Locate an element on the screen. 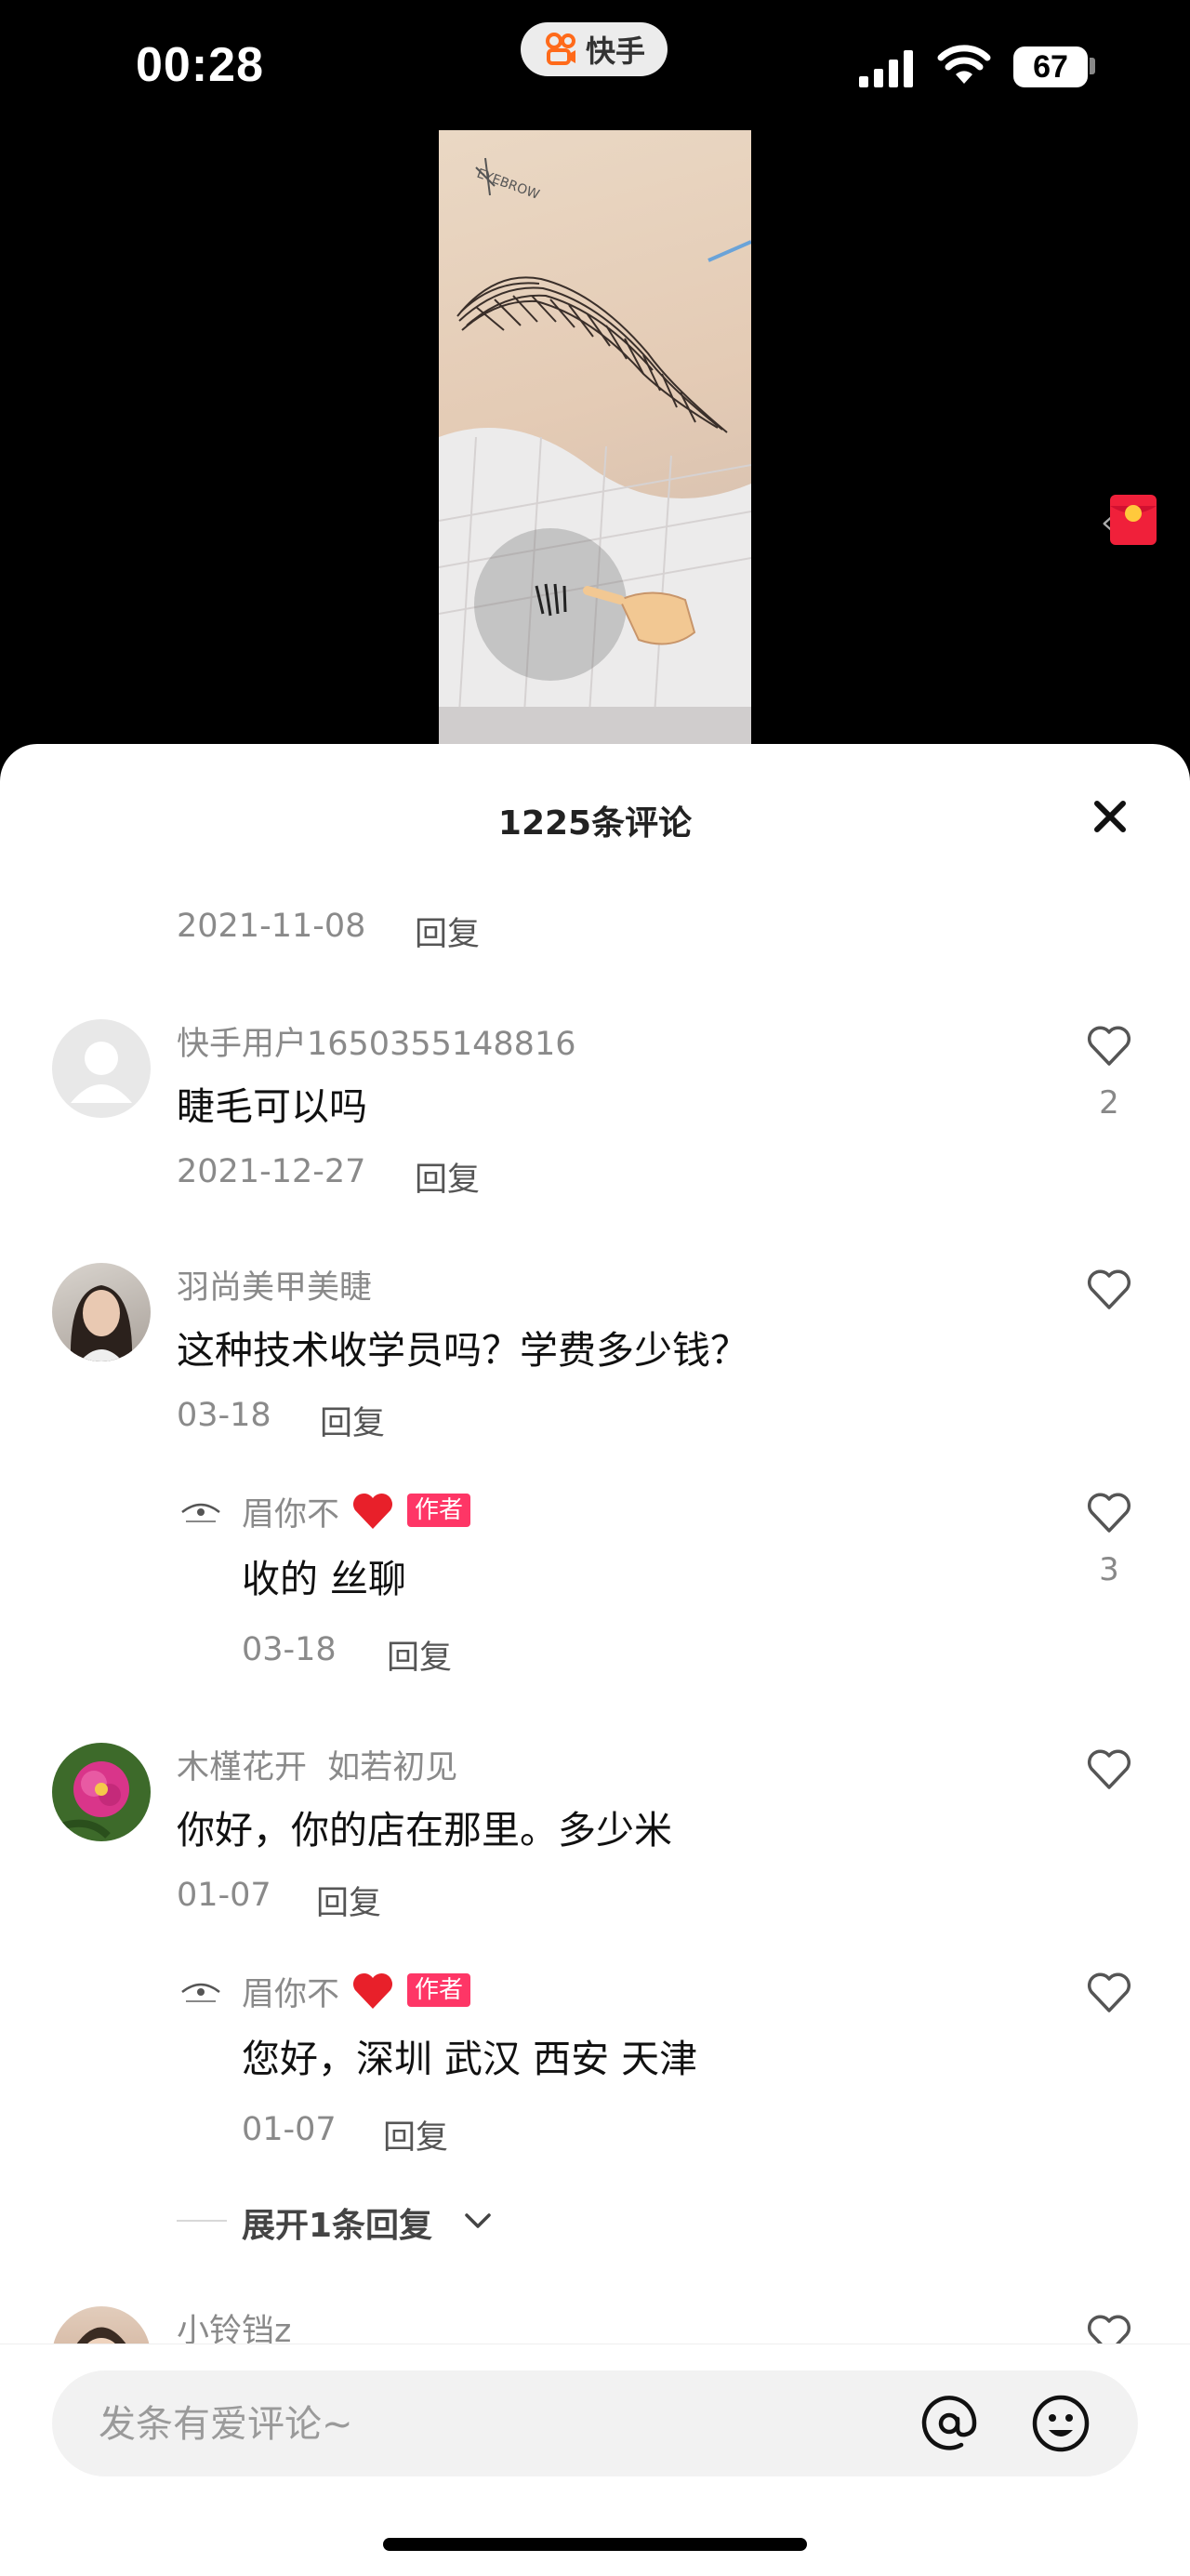 The height and width of the screenshot is (2576, 1190). comment-input is located at coordinates (498, 2424).